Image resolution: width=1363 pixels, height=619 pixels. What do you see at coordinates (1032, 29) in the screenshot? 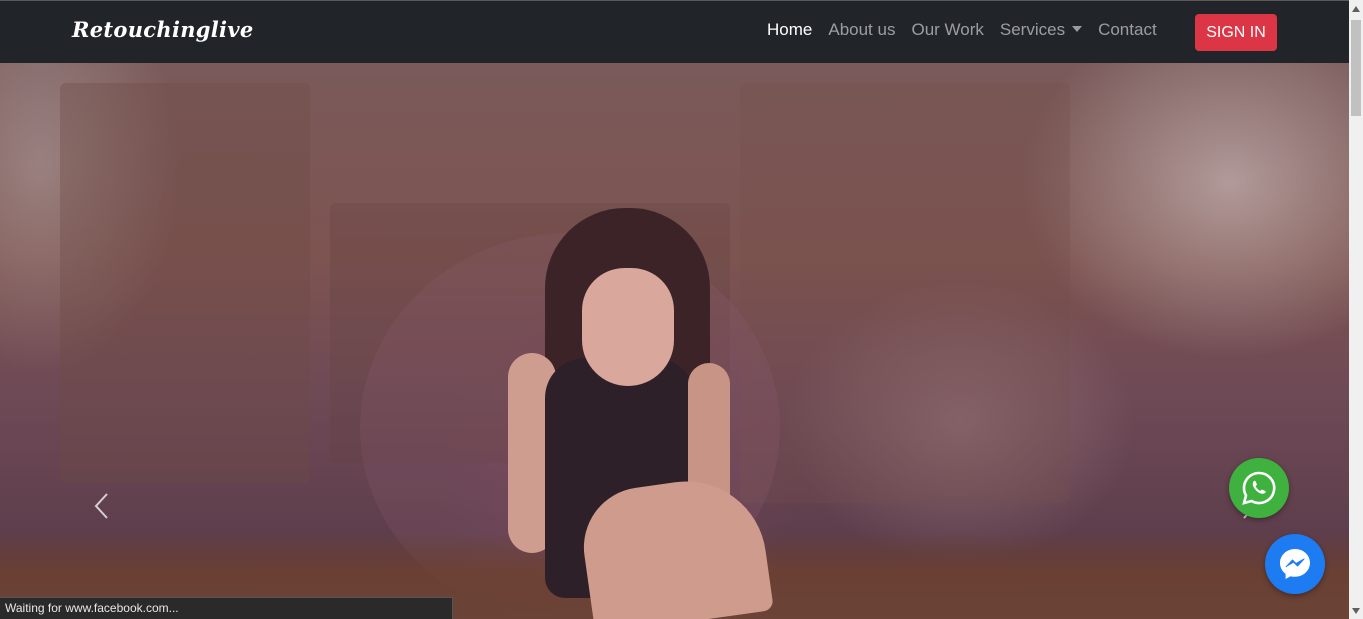
I see `nav-services-label: Services` at bounding box center [1032, 29].